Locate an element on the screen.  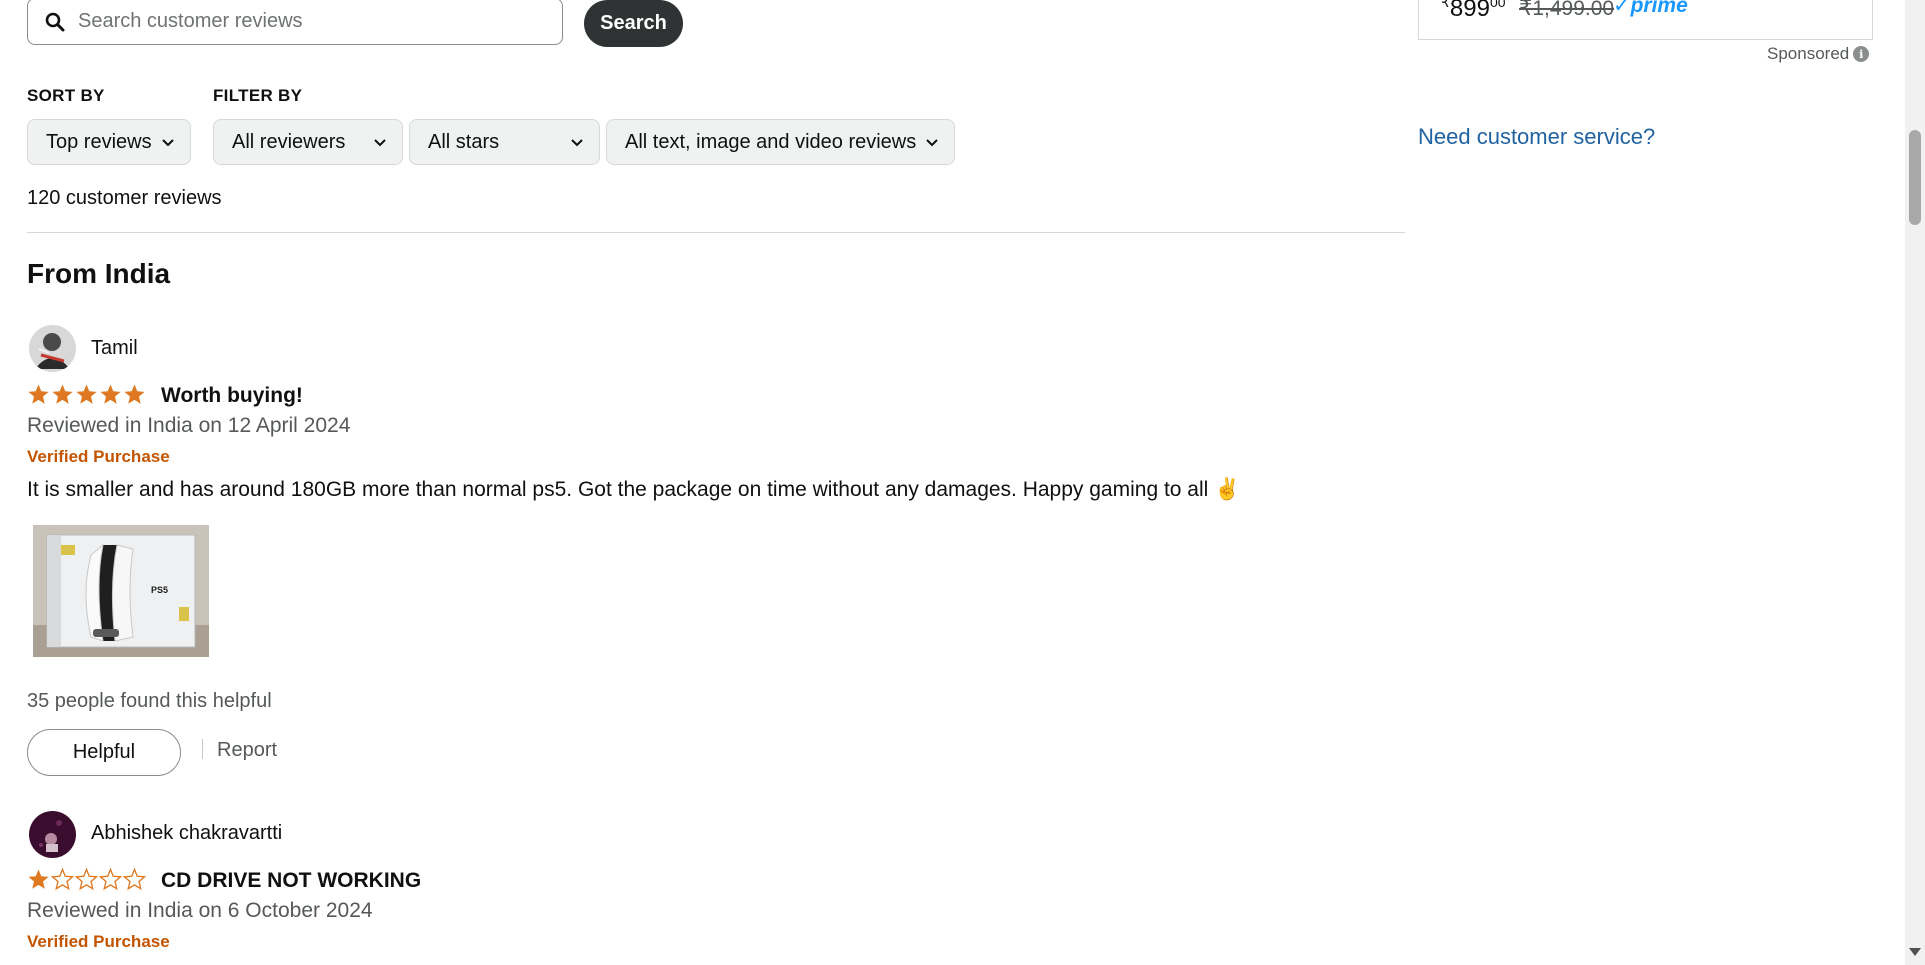
ad-old-price: ₹1,499.00 is located at coordinates (1567, 10).